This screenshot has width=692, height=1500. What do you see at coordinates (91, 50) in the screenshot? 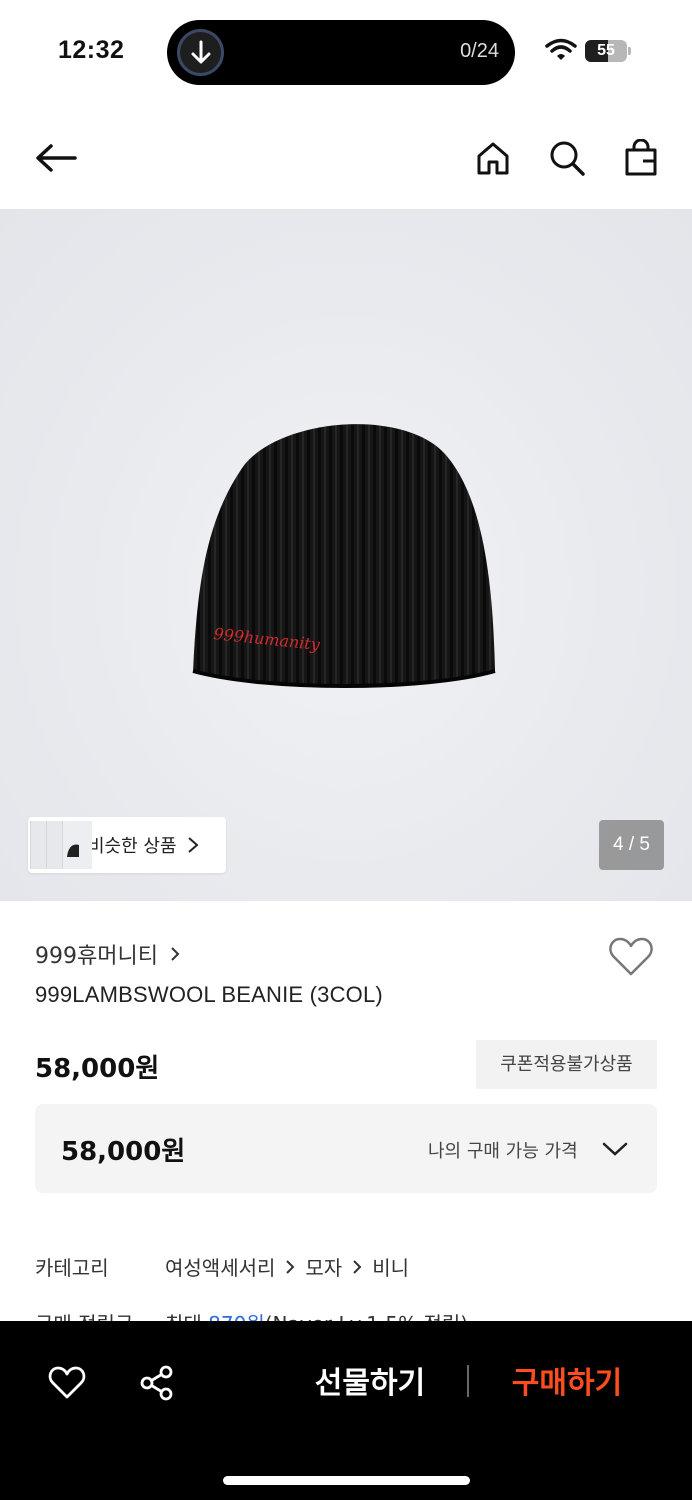
I see `status-time: 12:32` at bounding box center [91, 50].